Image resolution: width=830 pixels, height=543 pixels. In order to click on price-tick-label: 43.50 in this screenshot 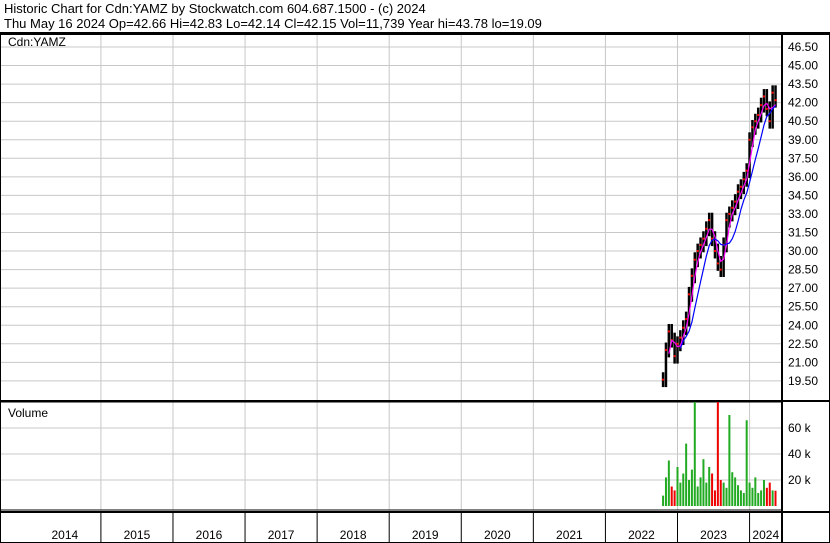, I will do `click(803, 84)`.